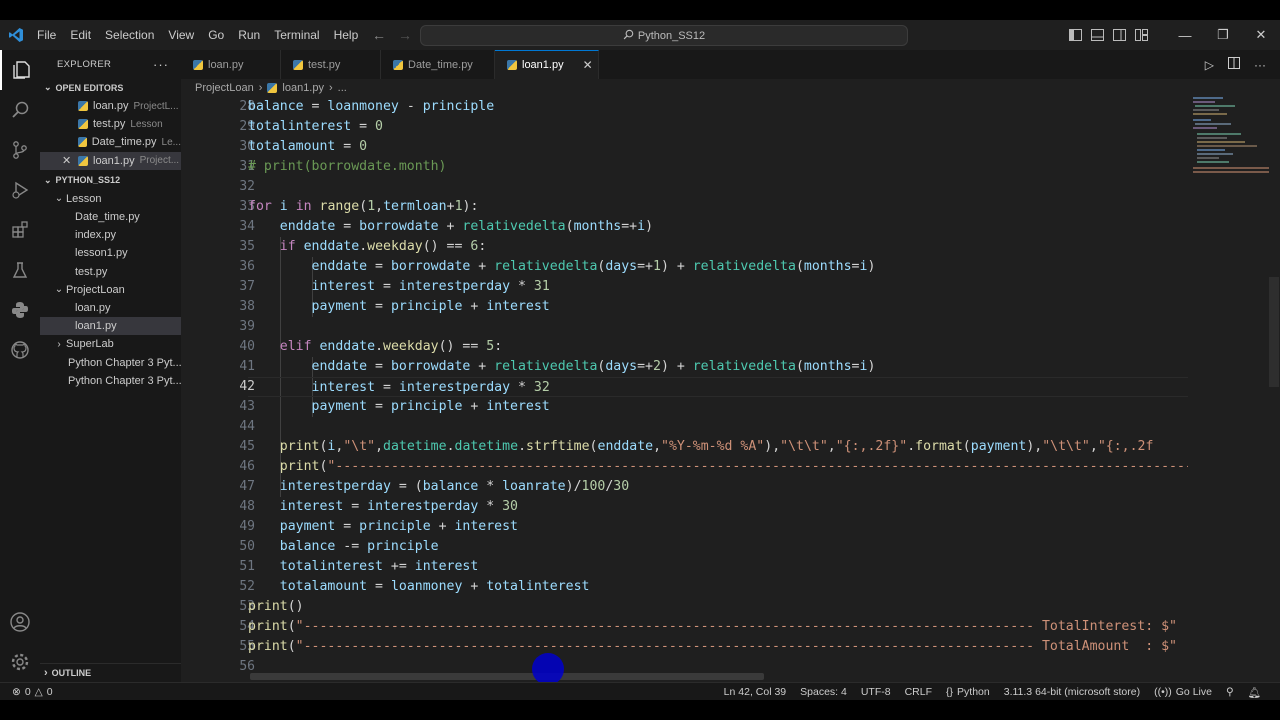  What do you see at coordinates (110, 217) in the screenshot?
I see `tree-file: Date_time.py` at bounding box center [110, 217].